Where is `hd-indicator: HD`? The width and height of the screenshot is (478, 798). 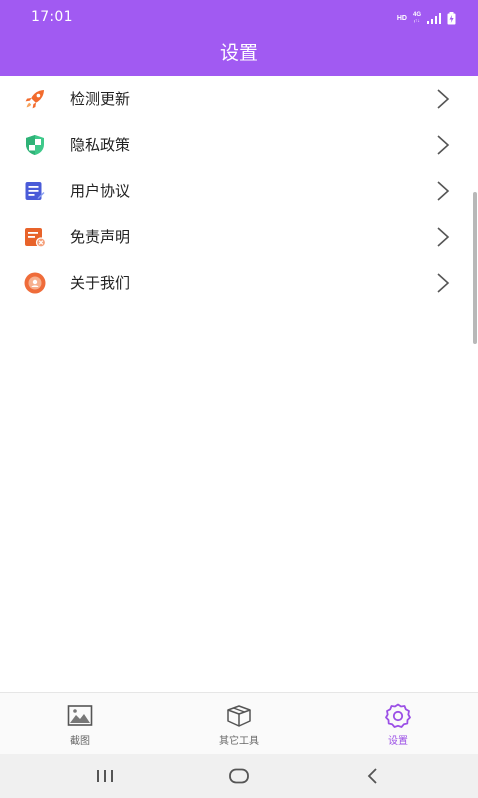 hd-indicator: HD is located at coordinates (401, 18).